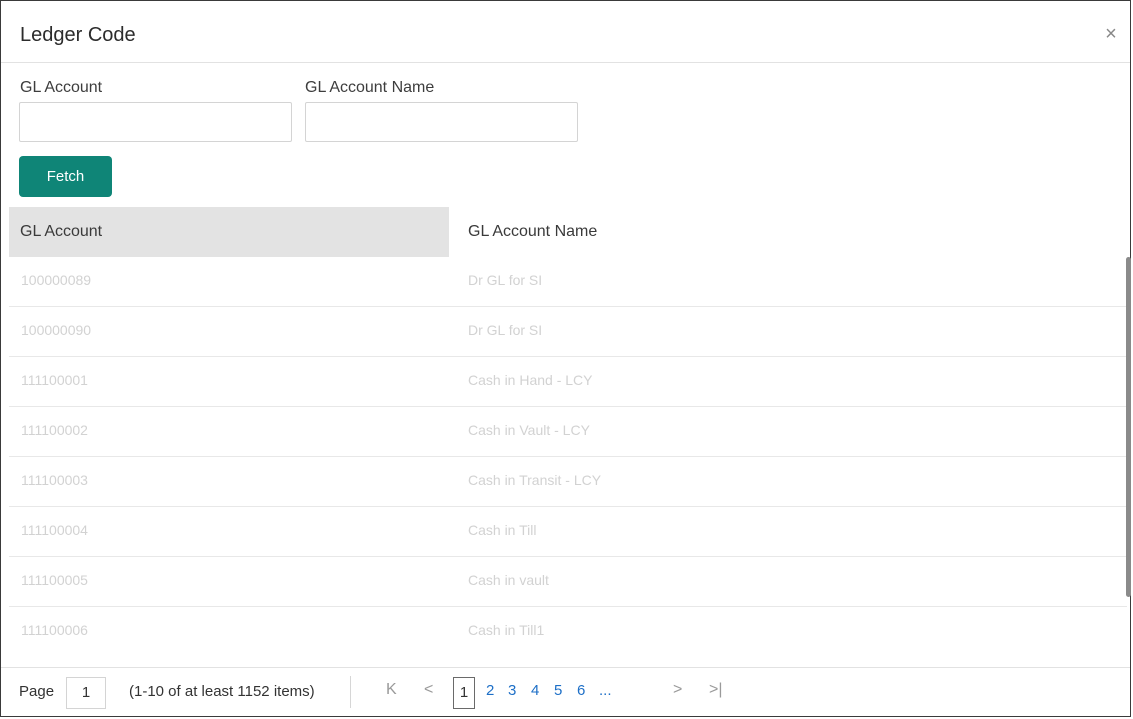  What do you see at coordinates (54, 430) in the screenshot?
I see `gl-account-cell: 111100002` at bounding box center [54, 430].